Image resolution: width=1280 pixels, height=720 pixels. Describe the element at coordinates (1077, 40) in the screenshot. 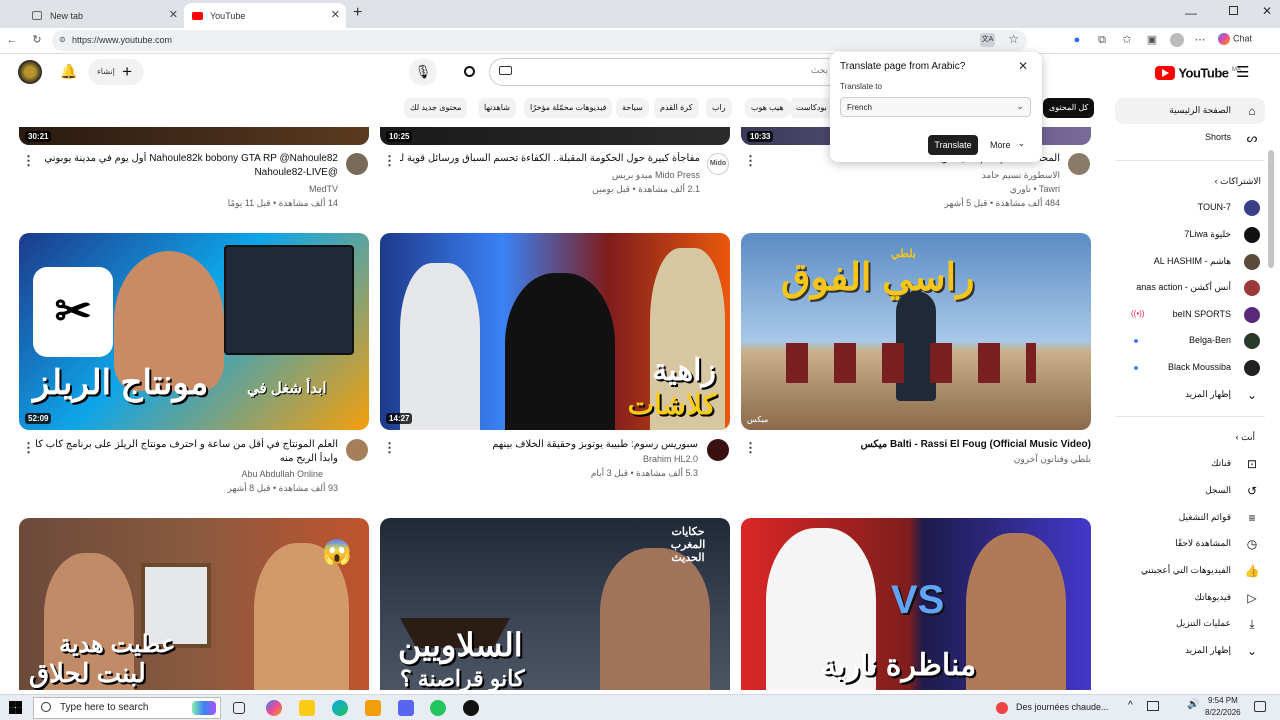

I see `extension-icon: ●` at that location.